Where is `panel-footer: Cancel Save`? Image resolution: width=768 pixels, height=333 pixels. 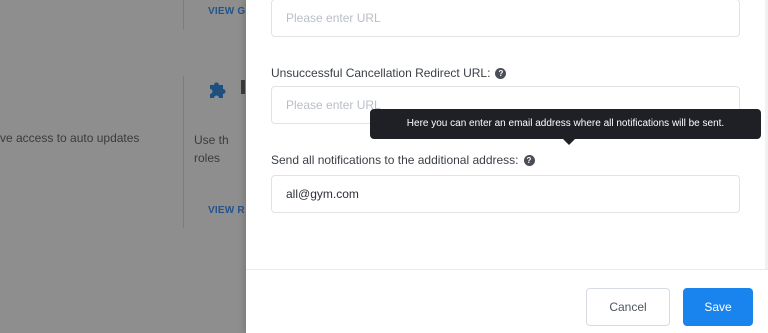 panel-footer: Cancel Save is located at coordinates (507, 301).